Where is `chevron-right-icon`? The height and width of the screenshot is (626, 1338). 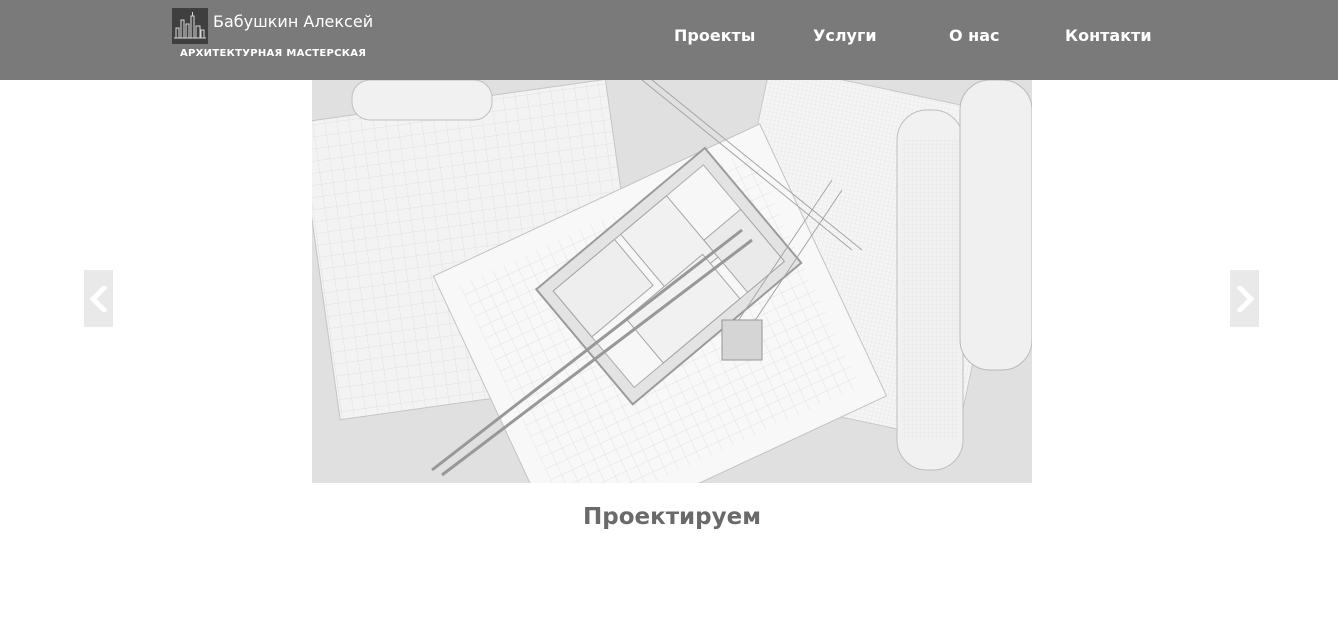 chevron-right-icon is located at coordinates (1245, 299).